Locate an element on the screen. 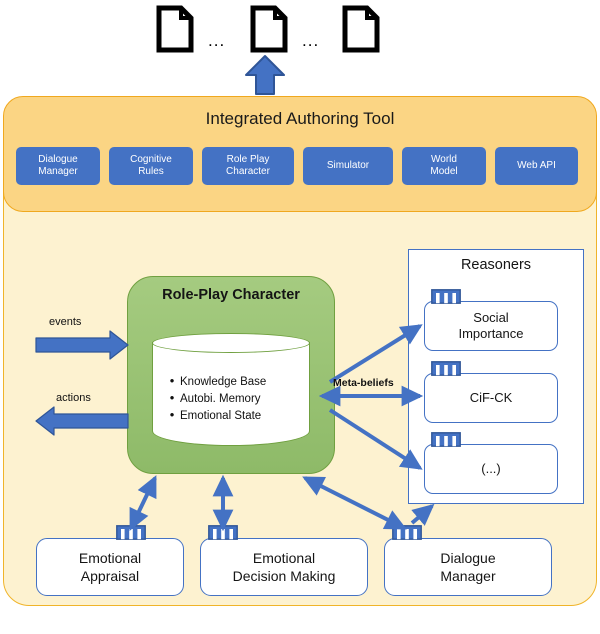 This screenshot has width=600, height=634. tool-button-simulator: Simulator is located at coordinates (348, 166).